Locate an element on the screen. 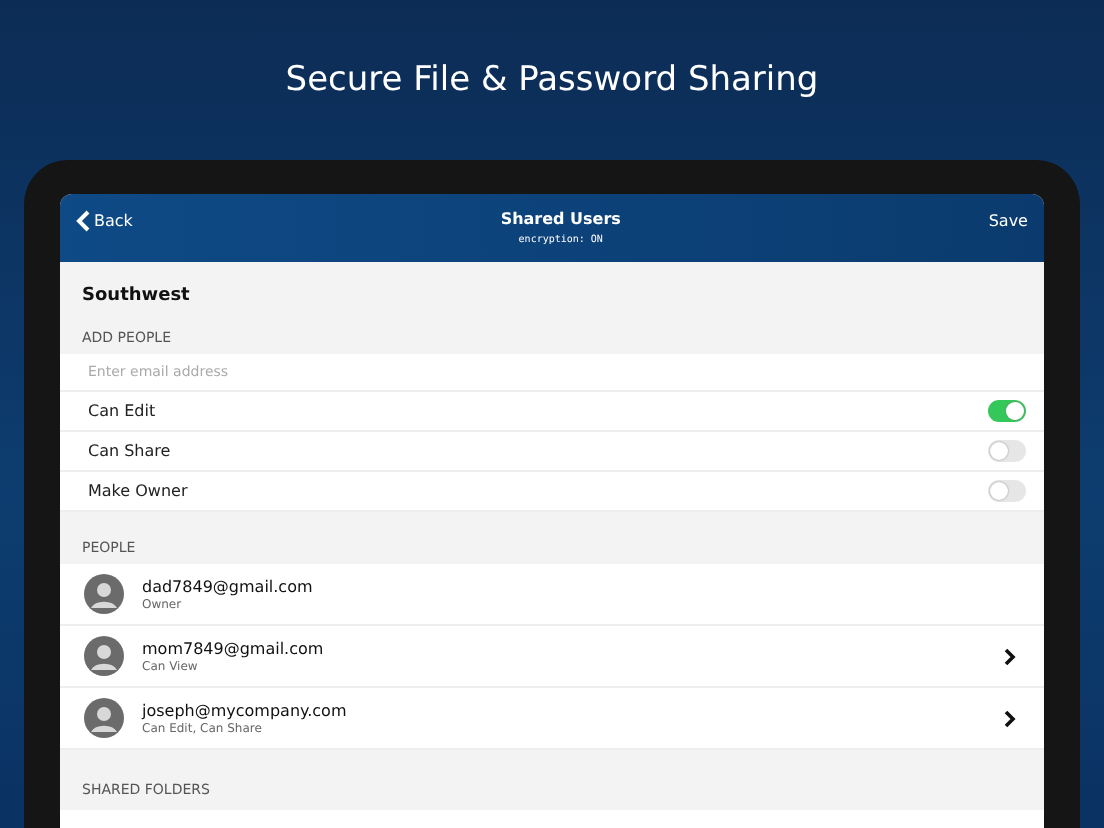 The width and height of the screenshot is (1104, 828). nav-title: Shared Users is located at coordinates (560, 219).